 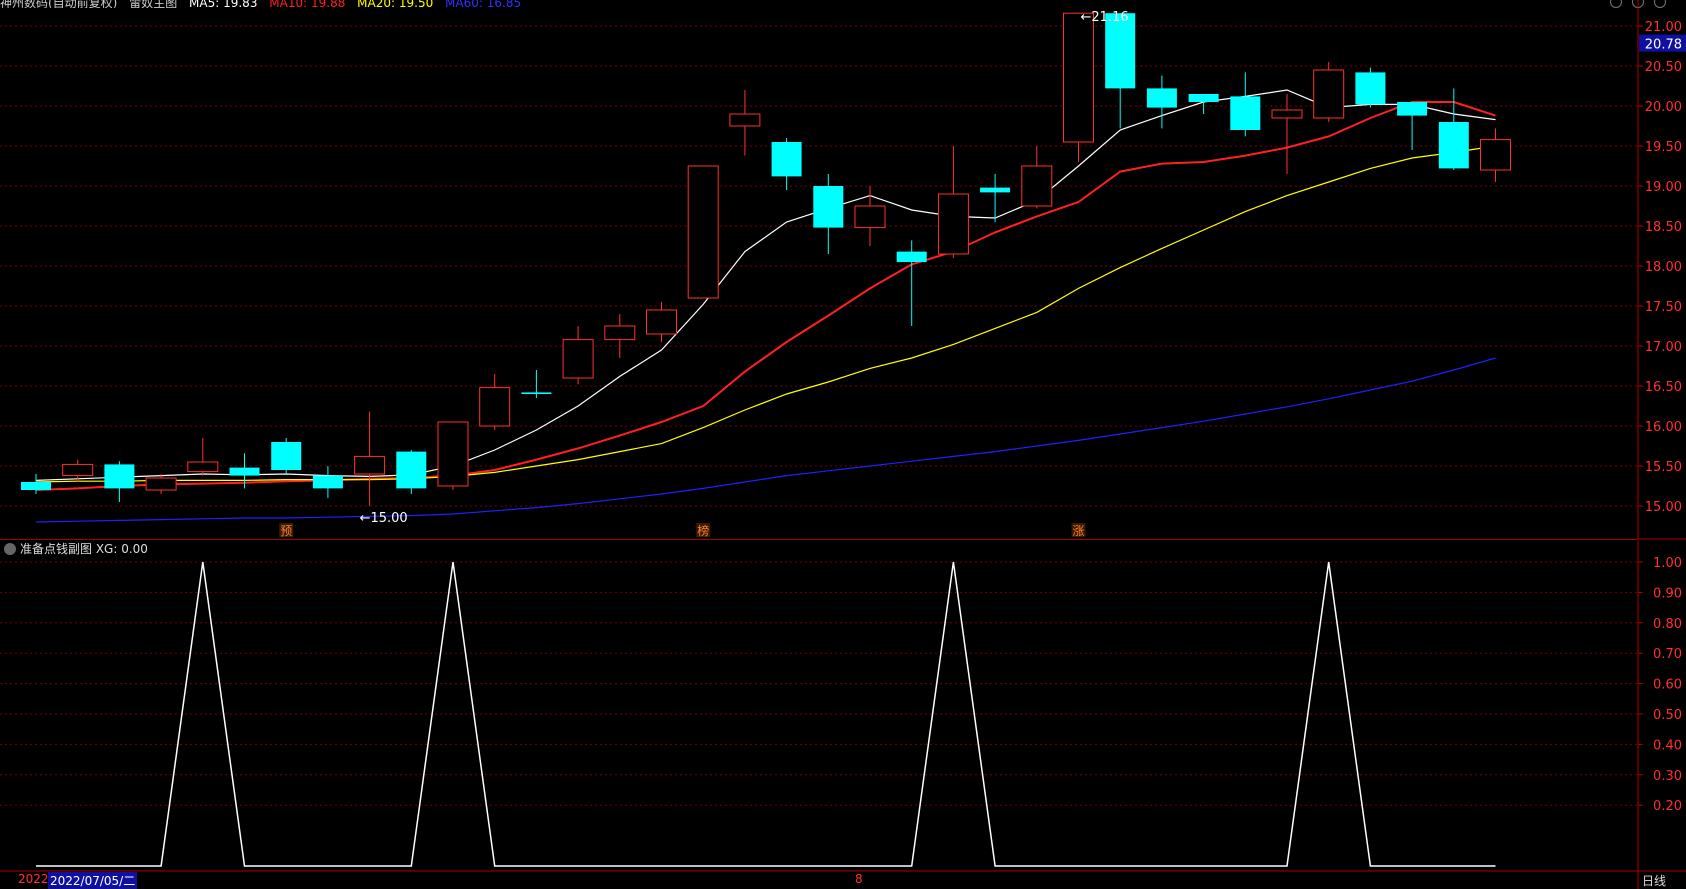 What do you see at coordinates (384, 518) in the screenshot?
I see `price-annotation: ←15.00` at bounding box center [384, 518].